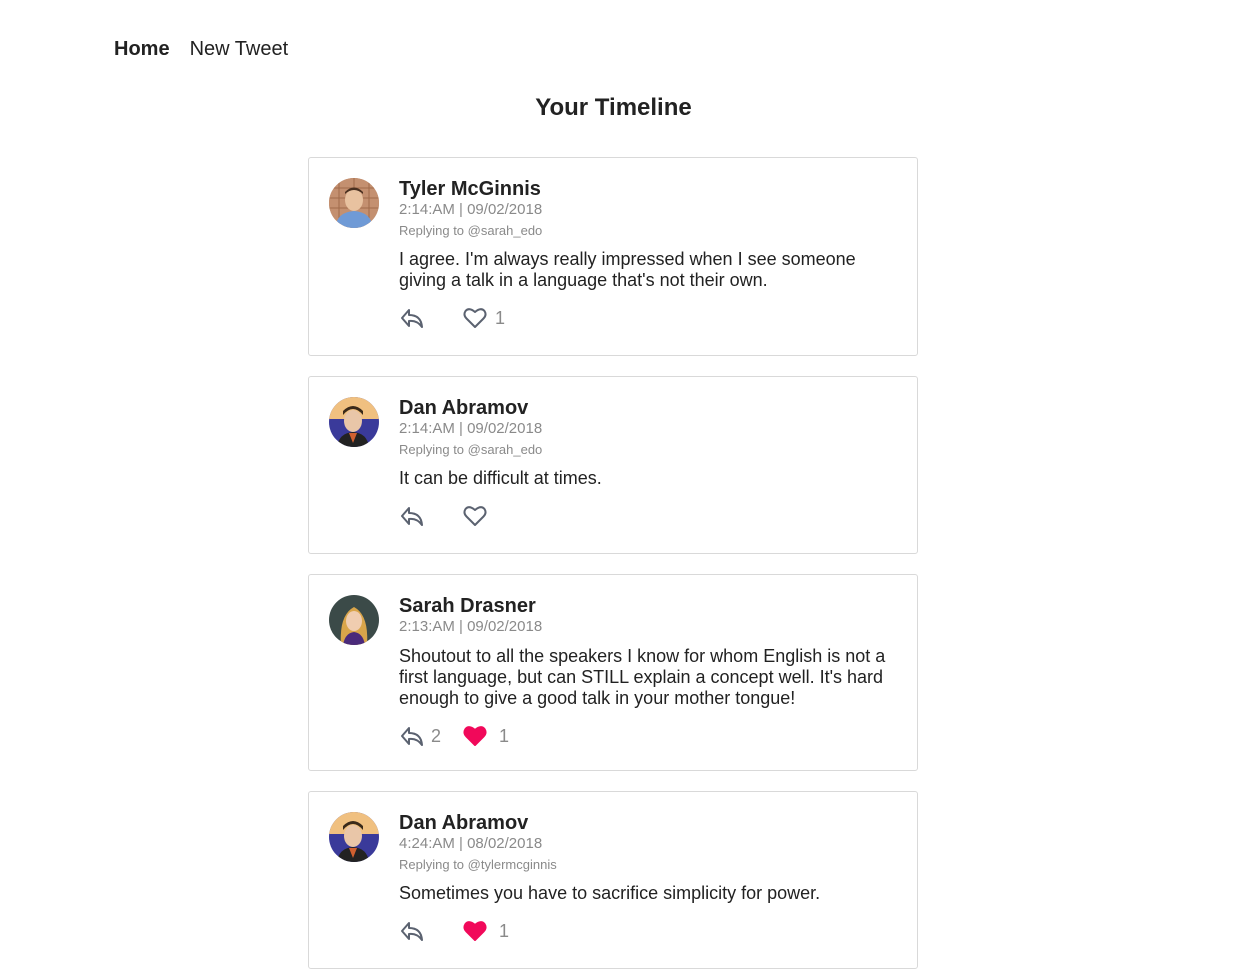  I want to click on tweet-replying-to: Replying to @tylermcginnis, so click(478, 864).